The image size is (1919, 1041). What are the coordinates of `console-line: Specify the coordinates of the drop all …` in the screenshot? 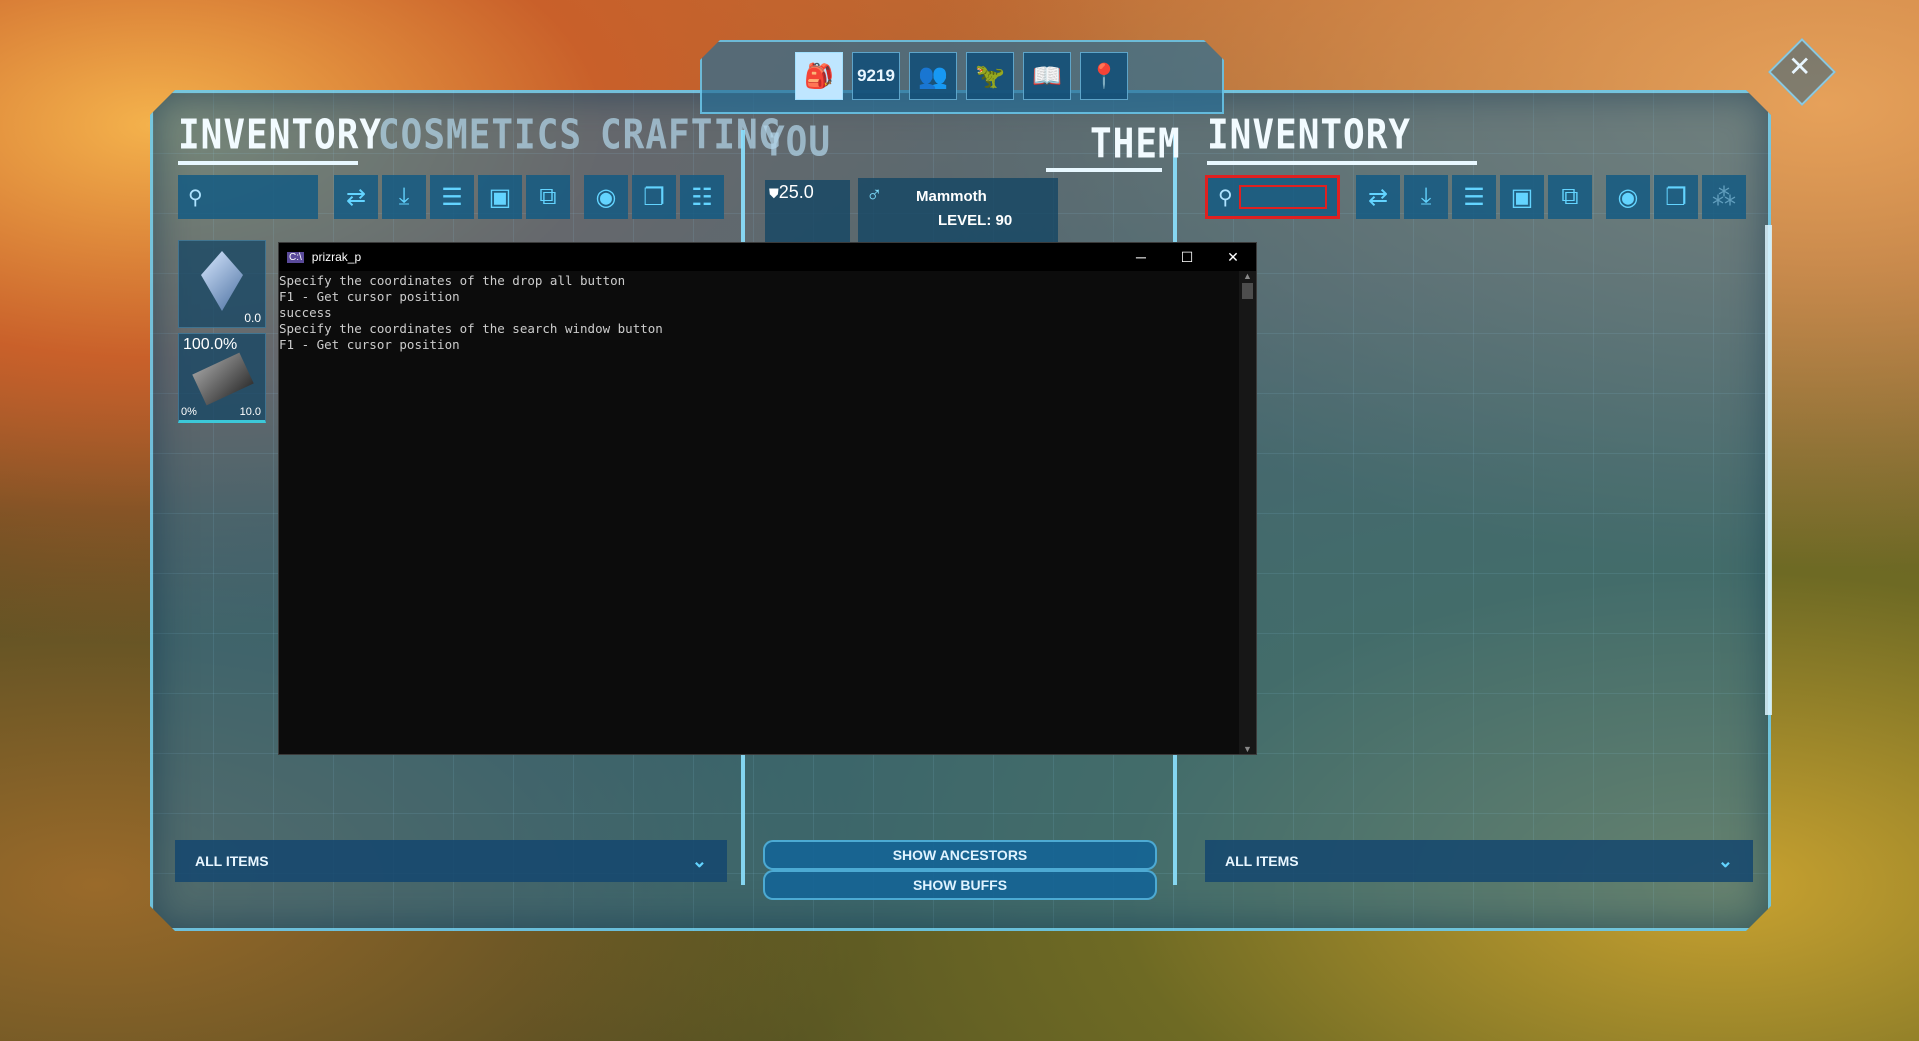 It's located at (452, 280).